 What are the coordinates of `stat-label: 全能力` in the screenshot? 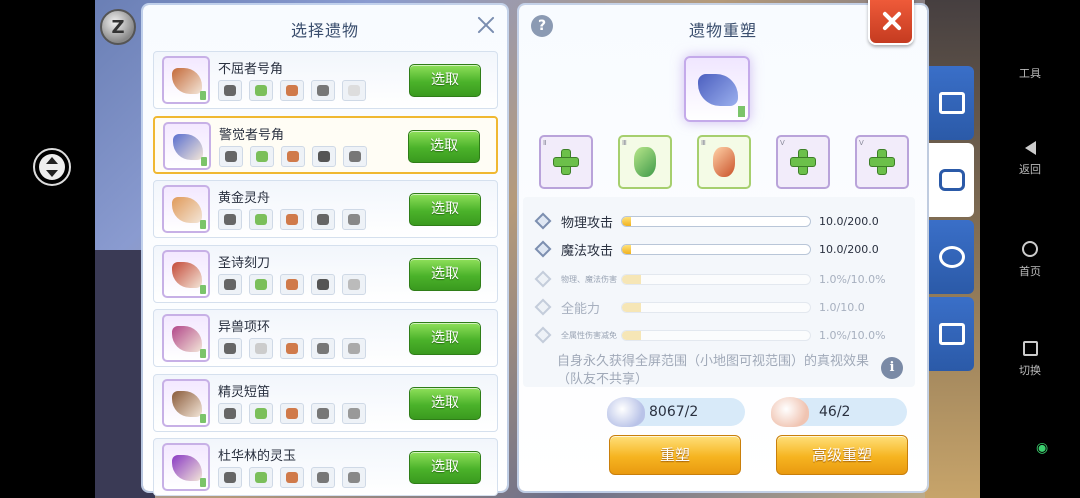 It's located at (581, 309).